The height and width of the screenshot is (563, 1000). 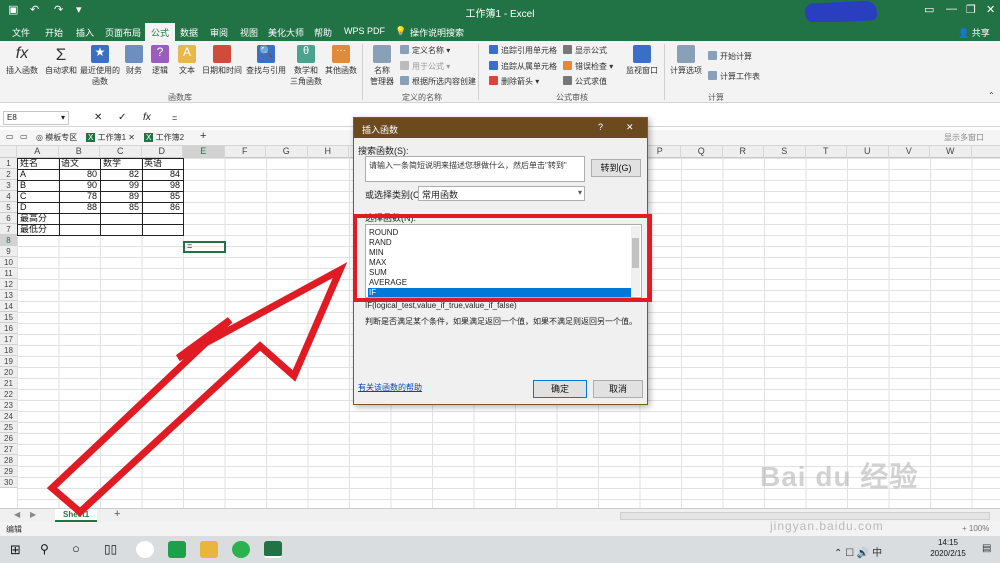 I want to click on arrow-outline, so click(x=197, y=389).